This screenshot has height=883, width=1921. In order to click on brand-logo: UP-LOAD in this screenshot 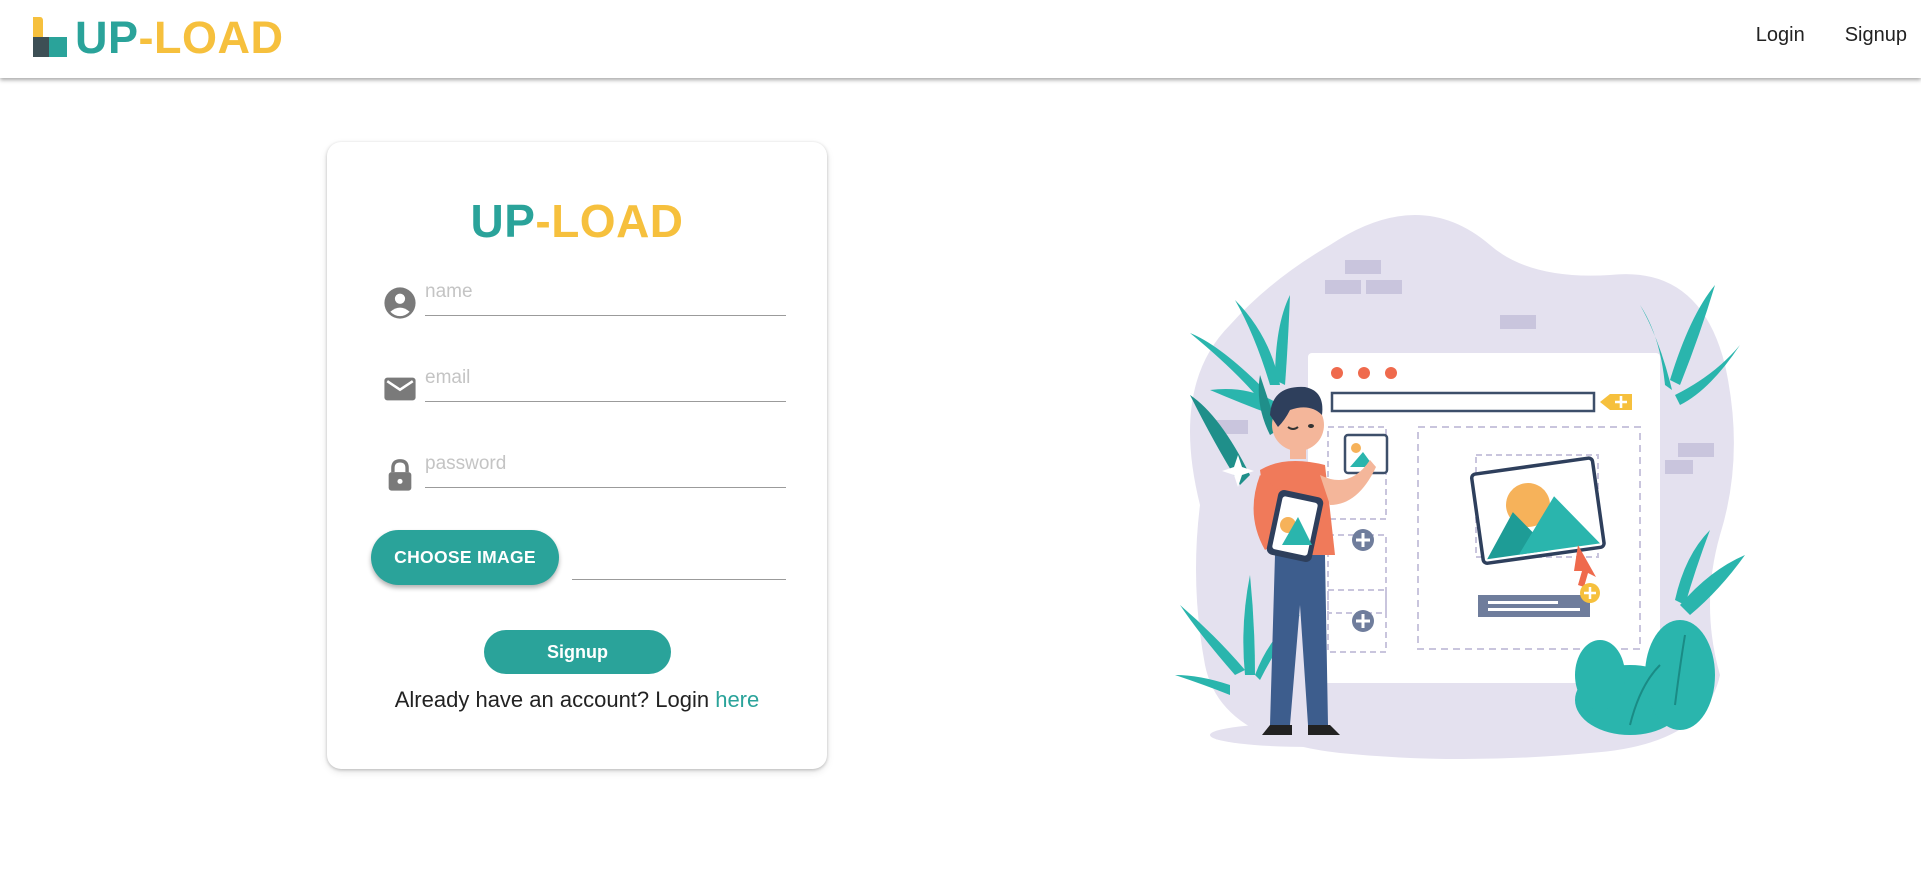, I will do `click(157, 37)`.